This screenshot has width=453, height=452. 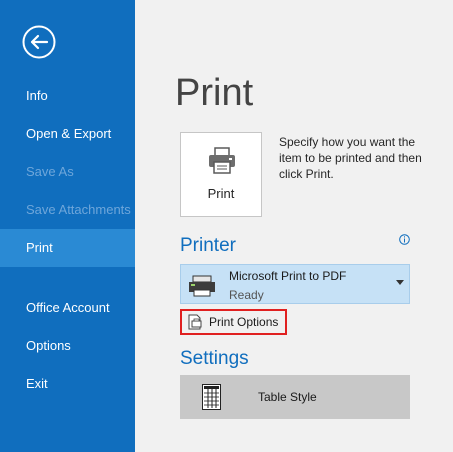 What do you see at coordinates (288, 276) in the screenshot?
I see `printer-name: Microsoft Print to PDF` at bounding box center [288, 276].